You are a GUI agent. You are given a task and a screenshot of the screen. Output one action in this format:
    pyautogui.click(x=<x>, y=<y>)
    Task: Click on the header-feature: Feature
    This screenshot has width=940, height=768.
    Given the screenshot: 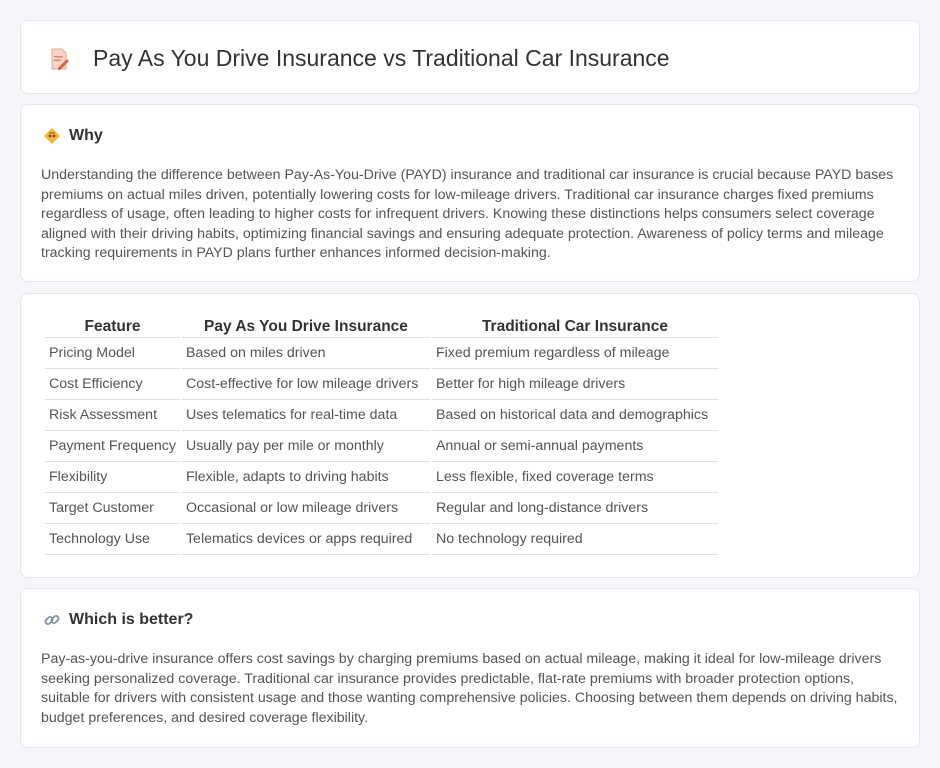 What is the action you would take?
    pyautogui.click(x=112, y=327)
    